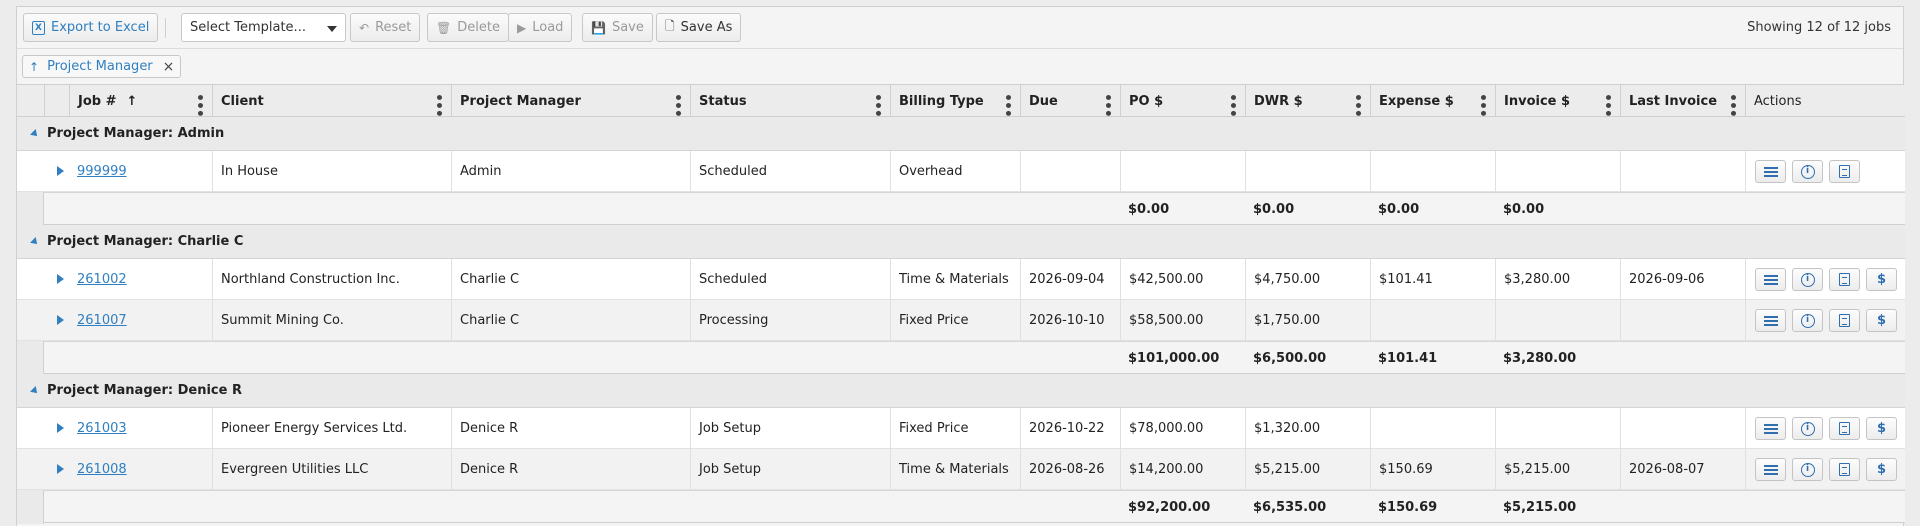 This screenshot has height=526, width=1920. I want to click on po-cell: $58,500.00, so click(1182, 320).